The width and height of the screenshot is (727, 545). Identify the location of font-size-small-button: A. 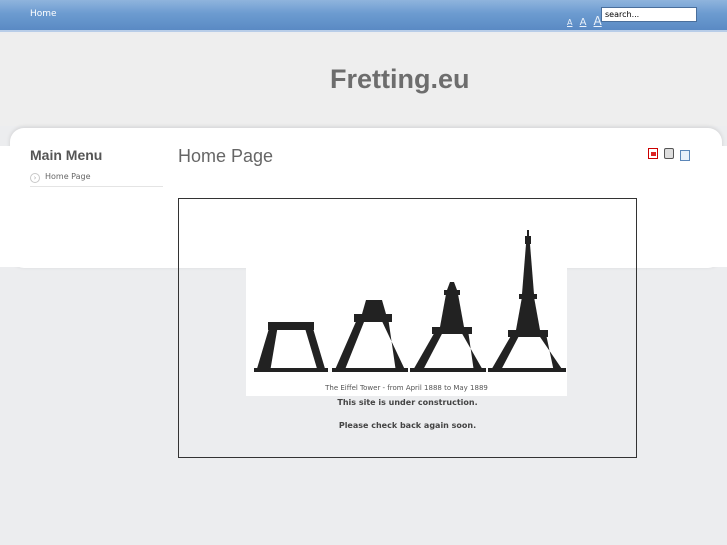
(569, 22).